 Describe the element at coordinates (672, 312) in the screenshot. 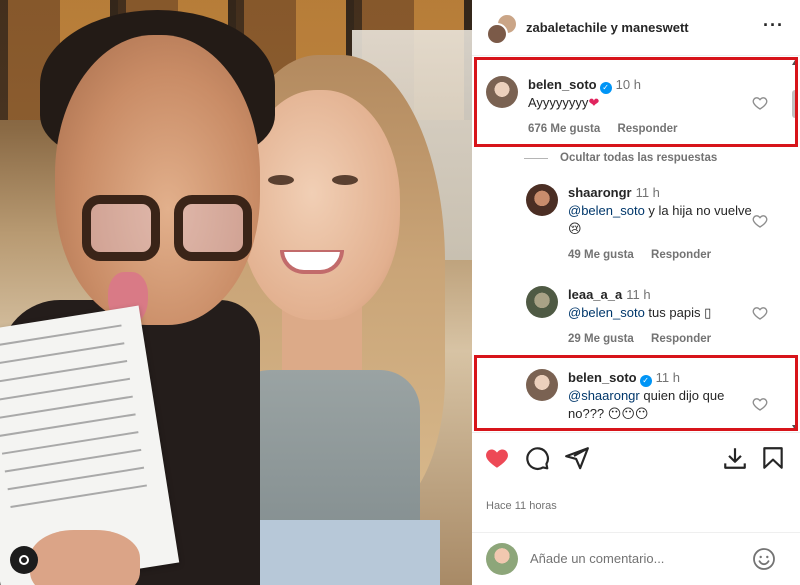

I see `comment-text: tus papis` at that location.